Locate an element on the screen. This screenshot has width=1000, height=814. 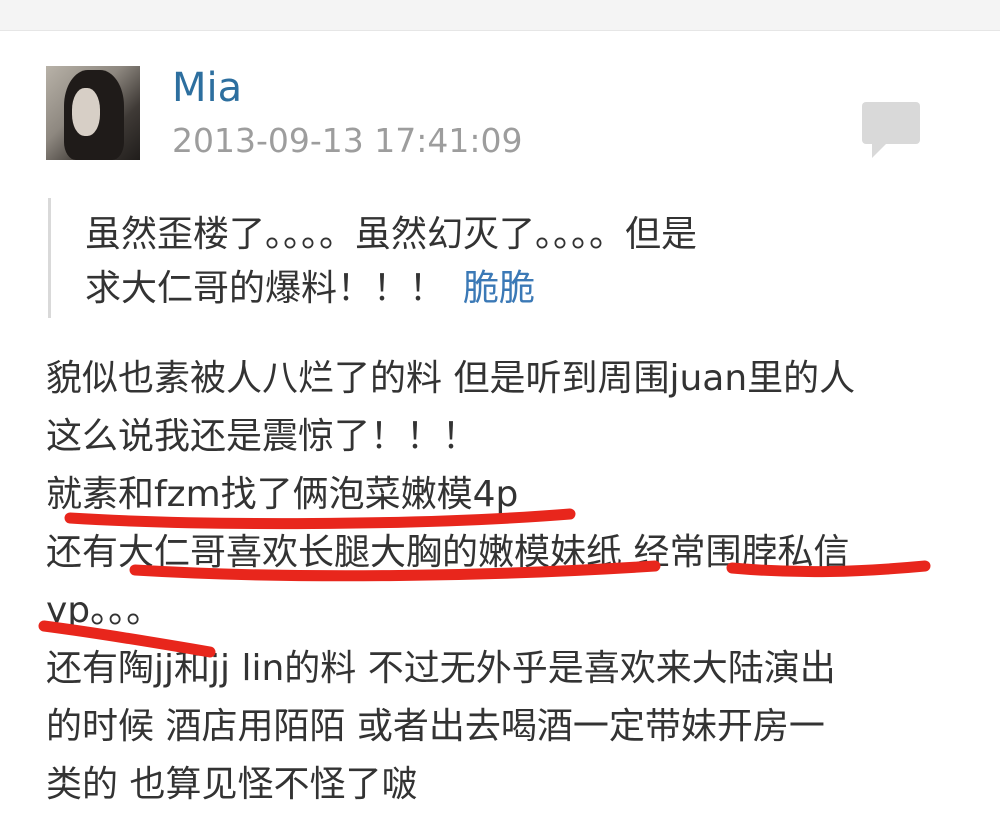
post-timestamp: 2013-09-13 17:41:09 is located at coordinates (347, 140).